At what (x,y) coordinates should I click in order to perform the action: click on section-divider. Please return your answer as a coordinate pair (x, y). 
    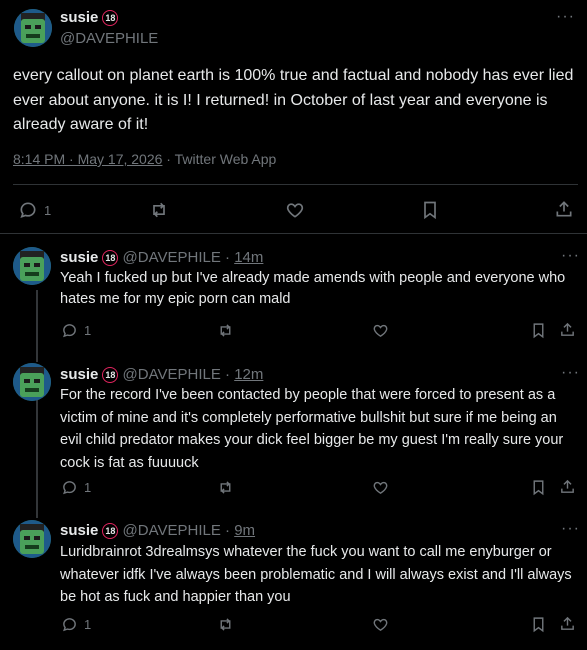
    Looking at the image, I should click on (293, 233).